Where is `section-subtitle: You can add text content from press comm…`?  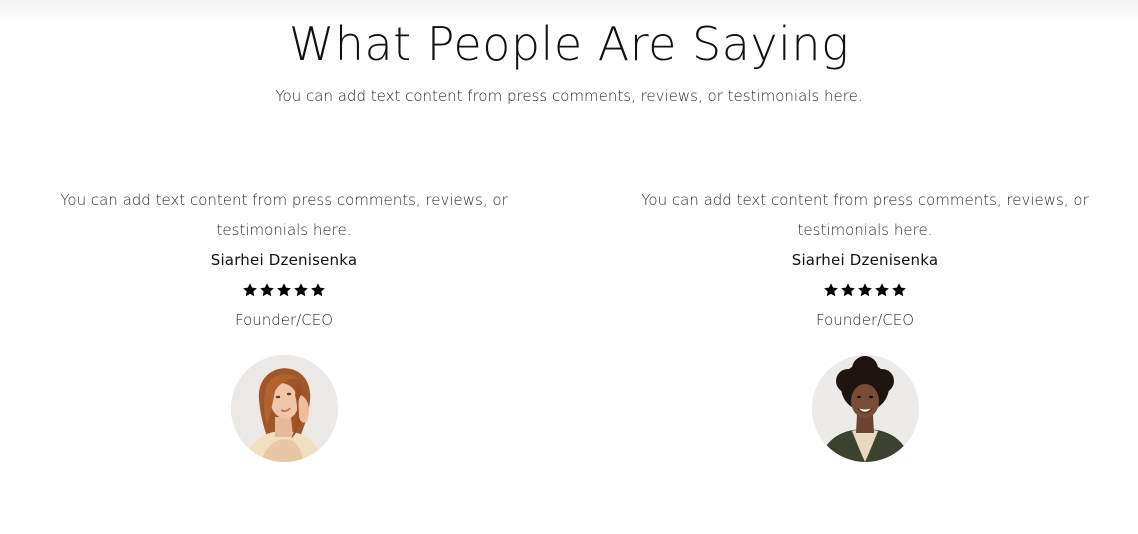 section-subtitle: You can add text content from press comm… is located at coordinates (569, 96).